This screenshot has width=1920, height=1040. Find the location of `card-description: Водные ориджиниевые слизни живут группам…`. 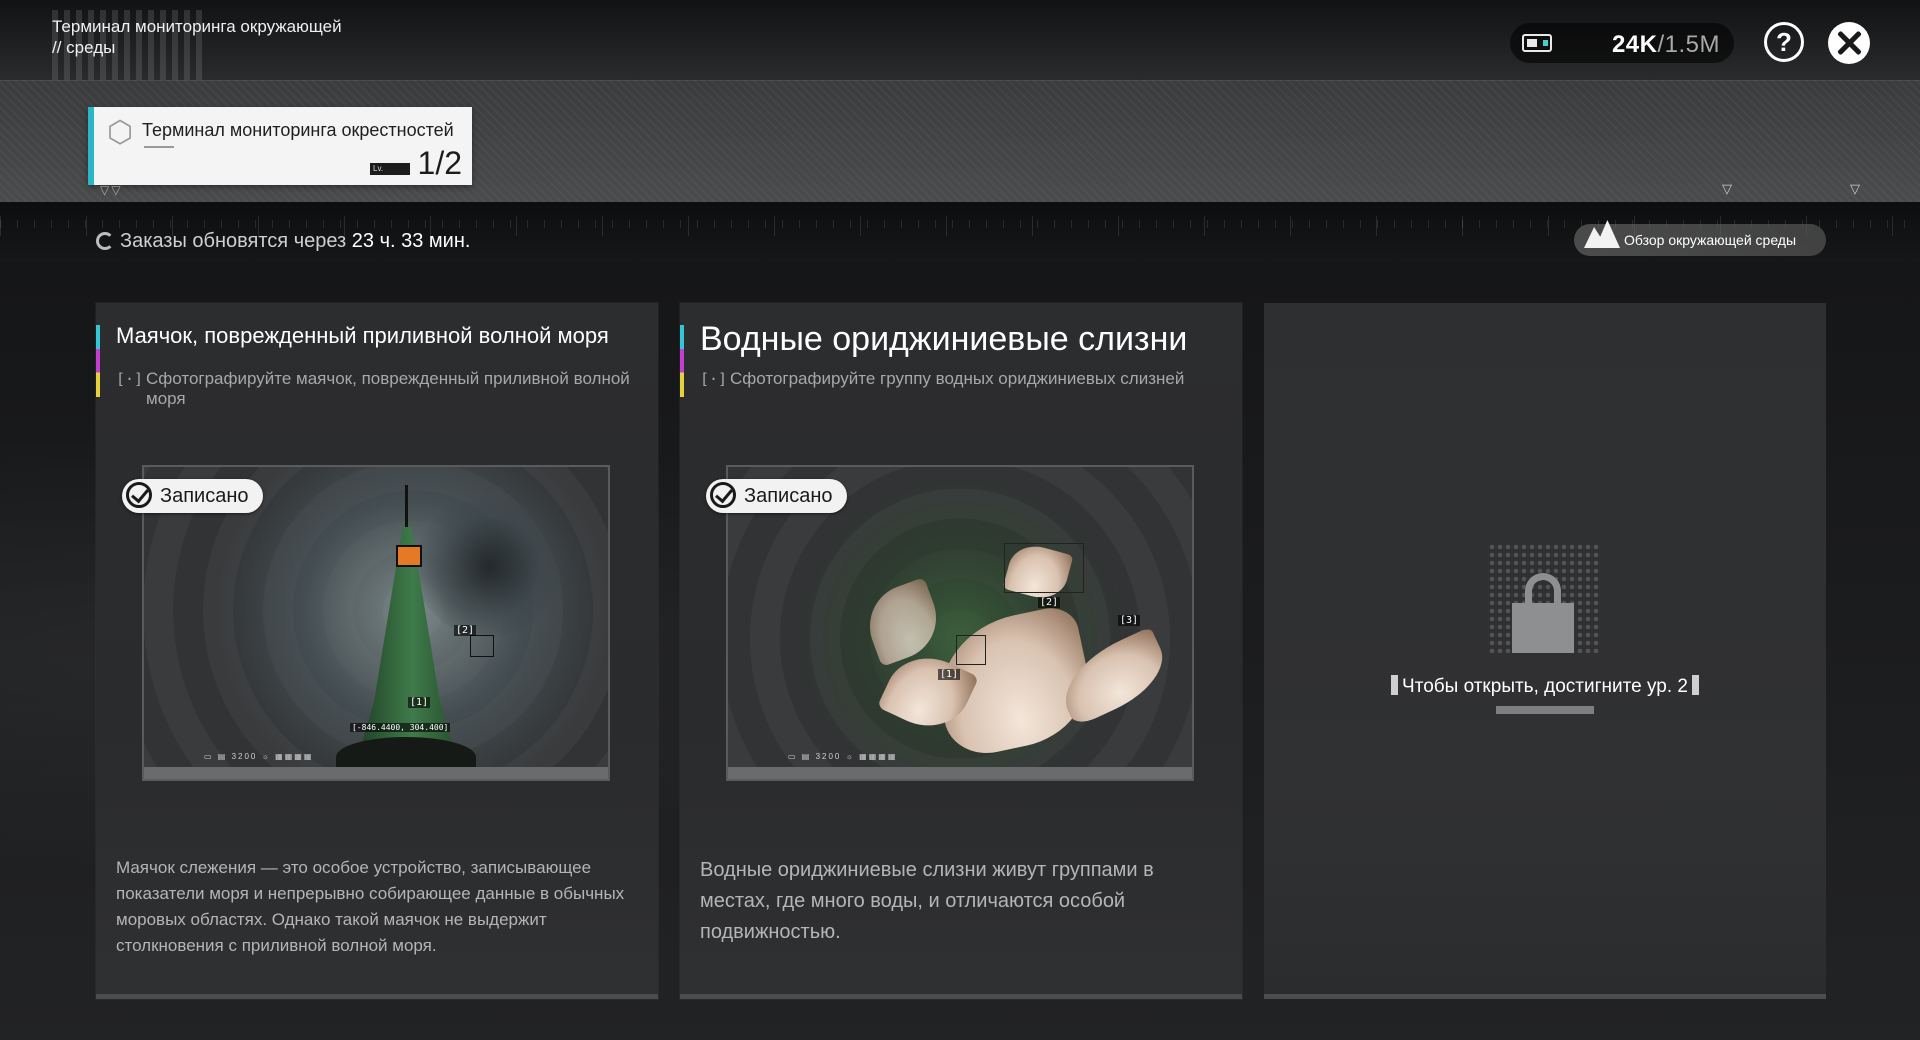

card-description: Водные ориджиниевые слизни живут группам… is located at coordinates (927, 901).